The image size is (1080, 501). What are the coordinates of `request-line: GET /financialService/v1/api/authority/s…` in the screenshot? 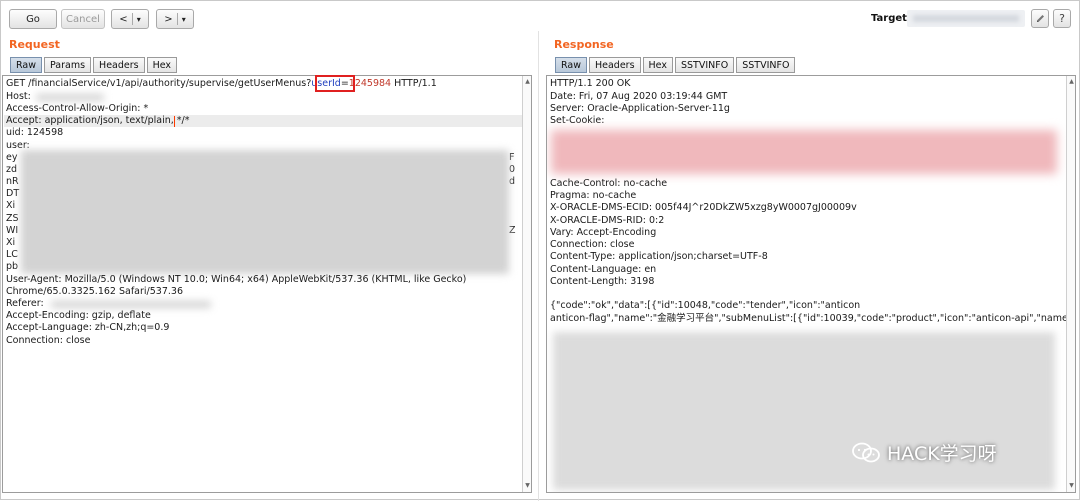 It's located at (221, 83).